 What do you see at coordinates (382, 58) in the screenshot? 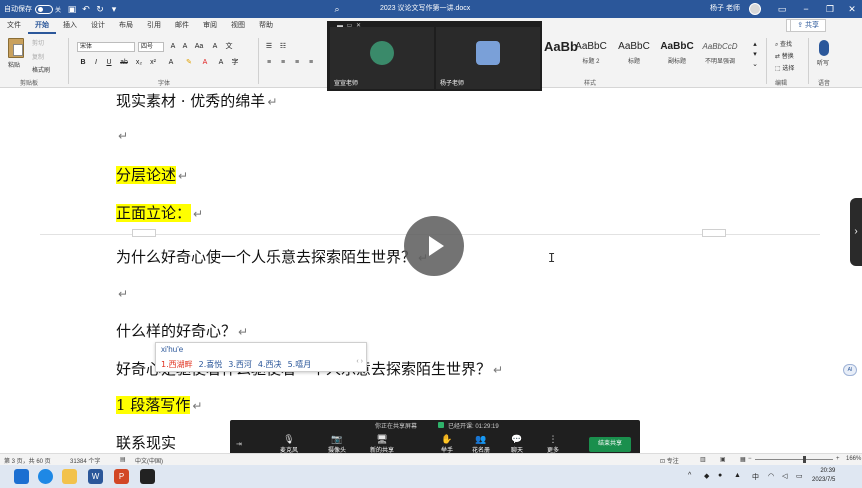
I see `video-tile: 宣宣老师` at bounding box center [382, 58].